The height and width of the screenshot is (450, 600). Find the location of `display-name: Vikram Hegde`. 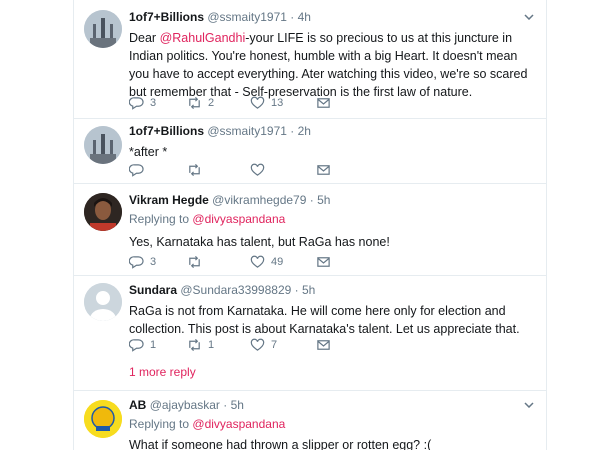

display-name: Vikram Hegde is located at coordinates (169, 200).